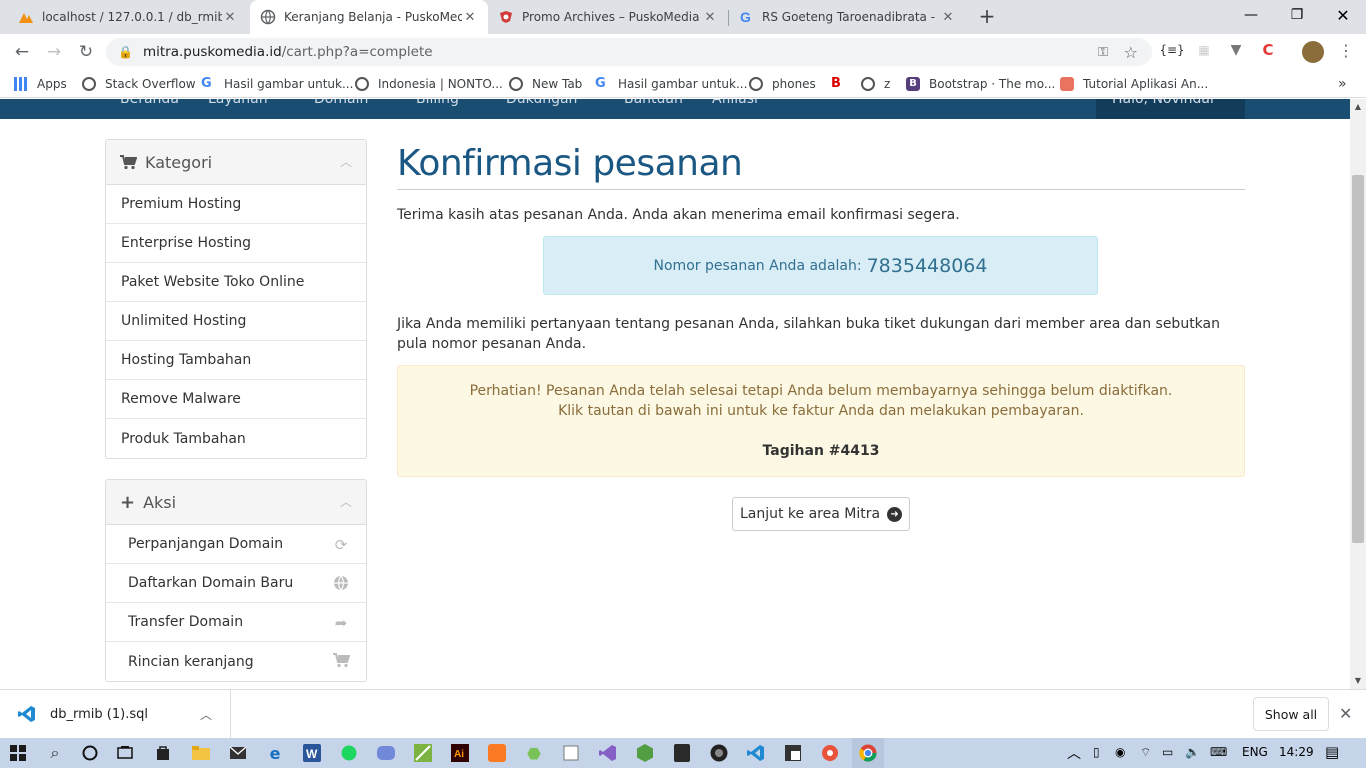  Describe the element at coordinates (236, 399) in the screenshot. I see `kategori-item-remove-malware: Remove Malware` at that location.